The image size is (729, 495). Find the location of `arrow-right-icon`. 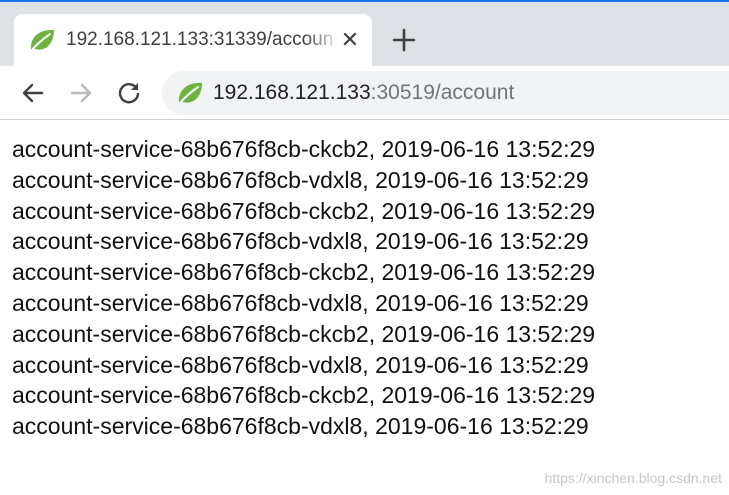

arrow-right-icon is located at coordinates (81, 93).